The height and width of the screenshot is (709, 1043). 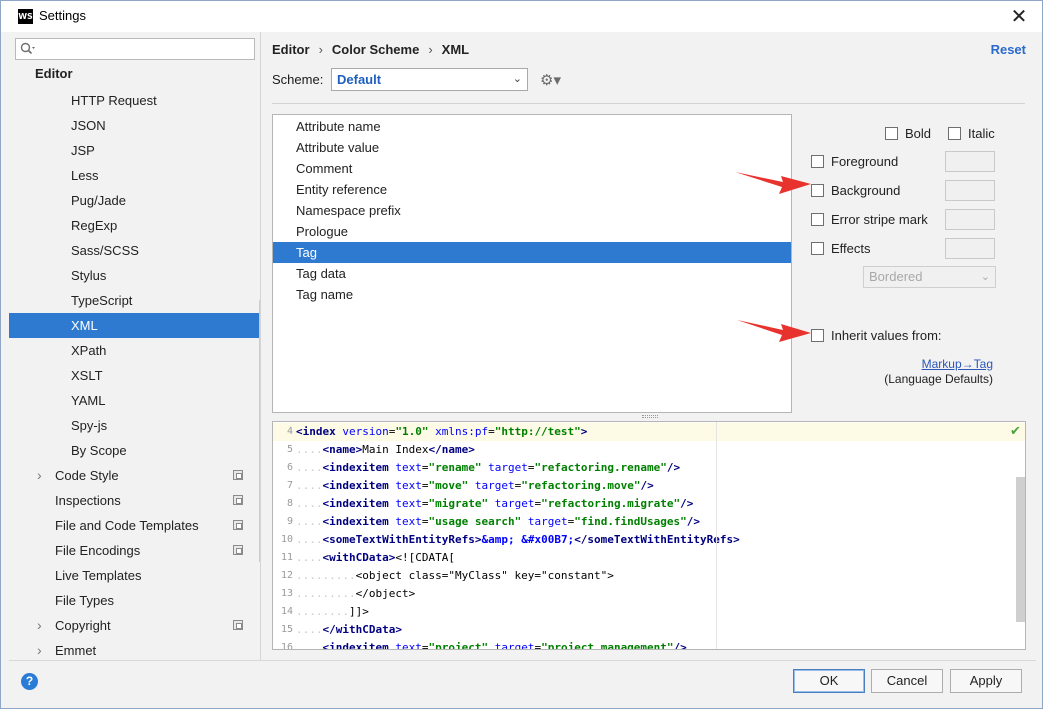 What do you see at coordinates (259, 431) in the screenshot?
I see `nav-scrollbar` at bounding box center [259, 431].